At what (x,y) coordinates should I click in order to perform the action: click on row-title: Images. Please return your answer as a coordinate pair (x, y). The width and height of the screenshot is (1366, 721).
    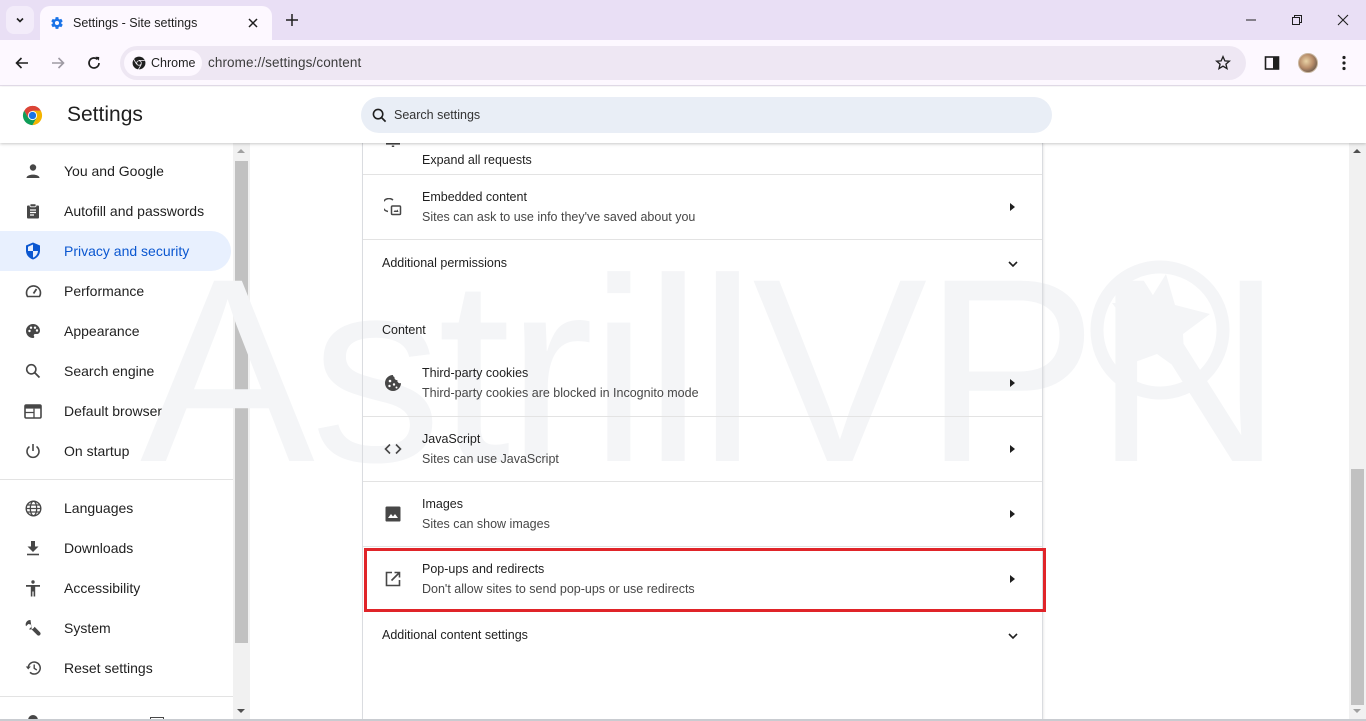
    Looking at the image, I should click on (442, 504).